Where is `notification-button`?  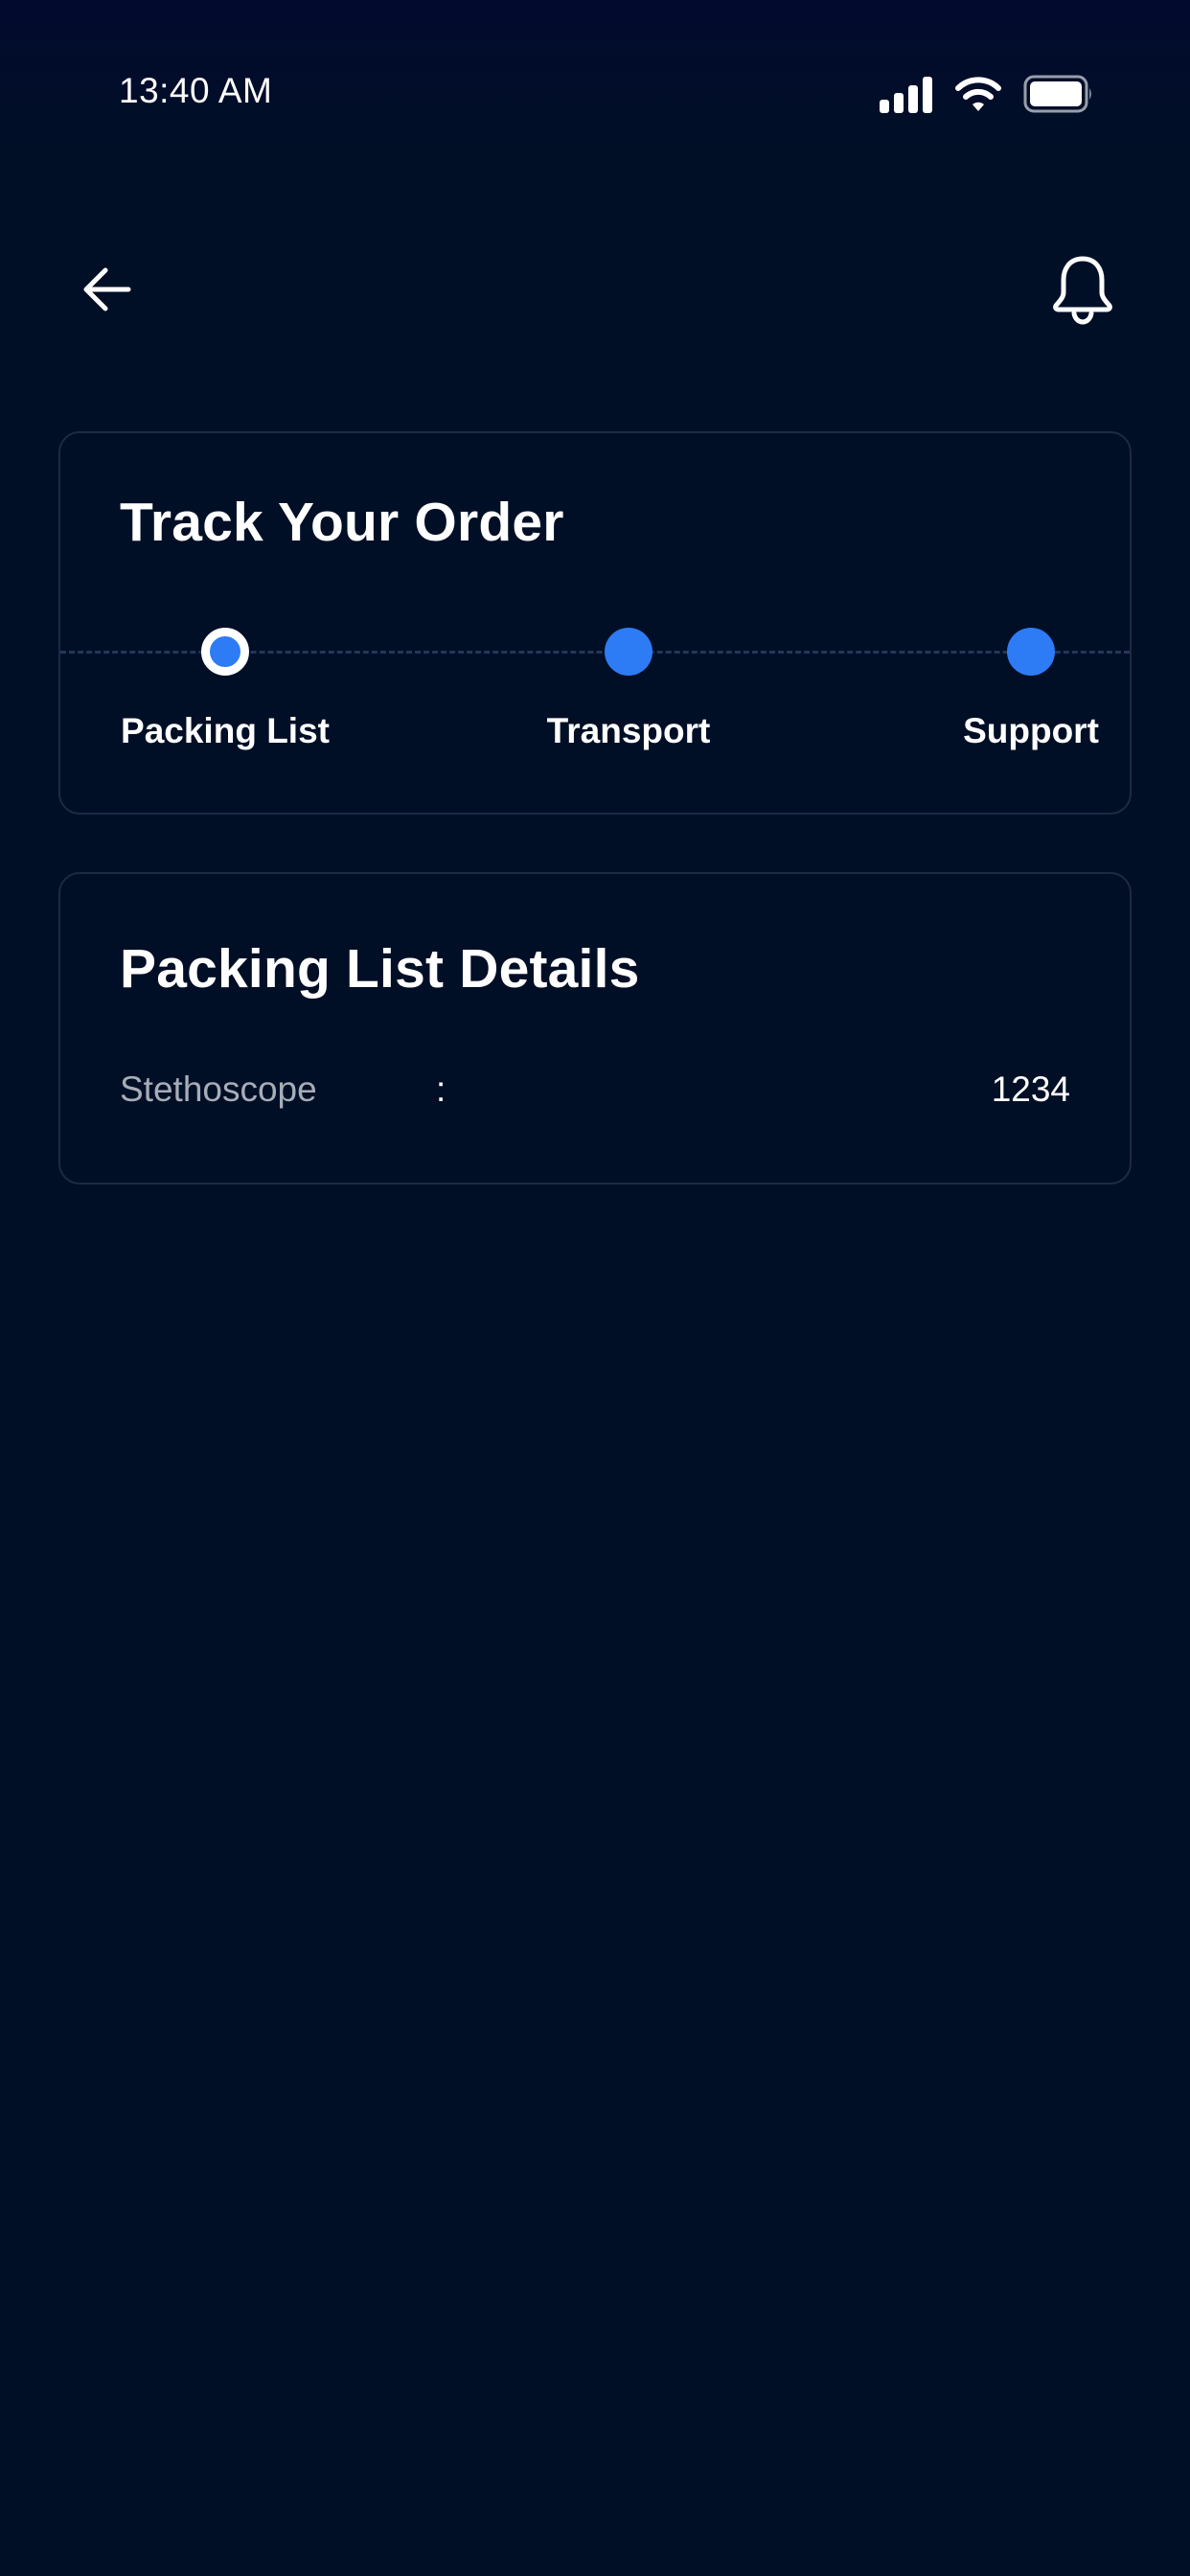 notification-button is located at coordinates (1082, 289).